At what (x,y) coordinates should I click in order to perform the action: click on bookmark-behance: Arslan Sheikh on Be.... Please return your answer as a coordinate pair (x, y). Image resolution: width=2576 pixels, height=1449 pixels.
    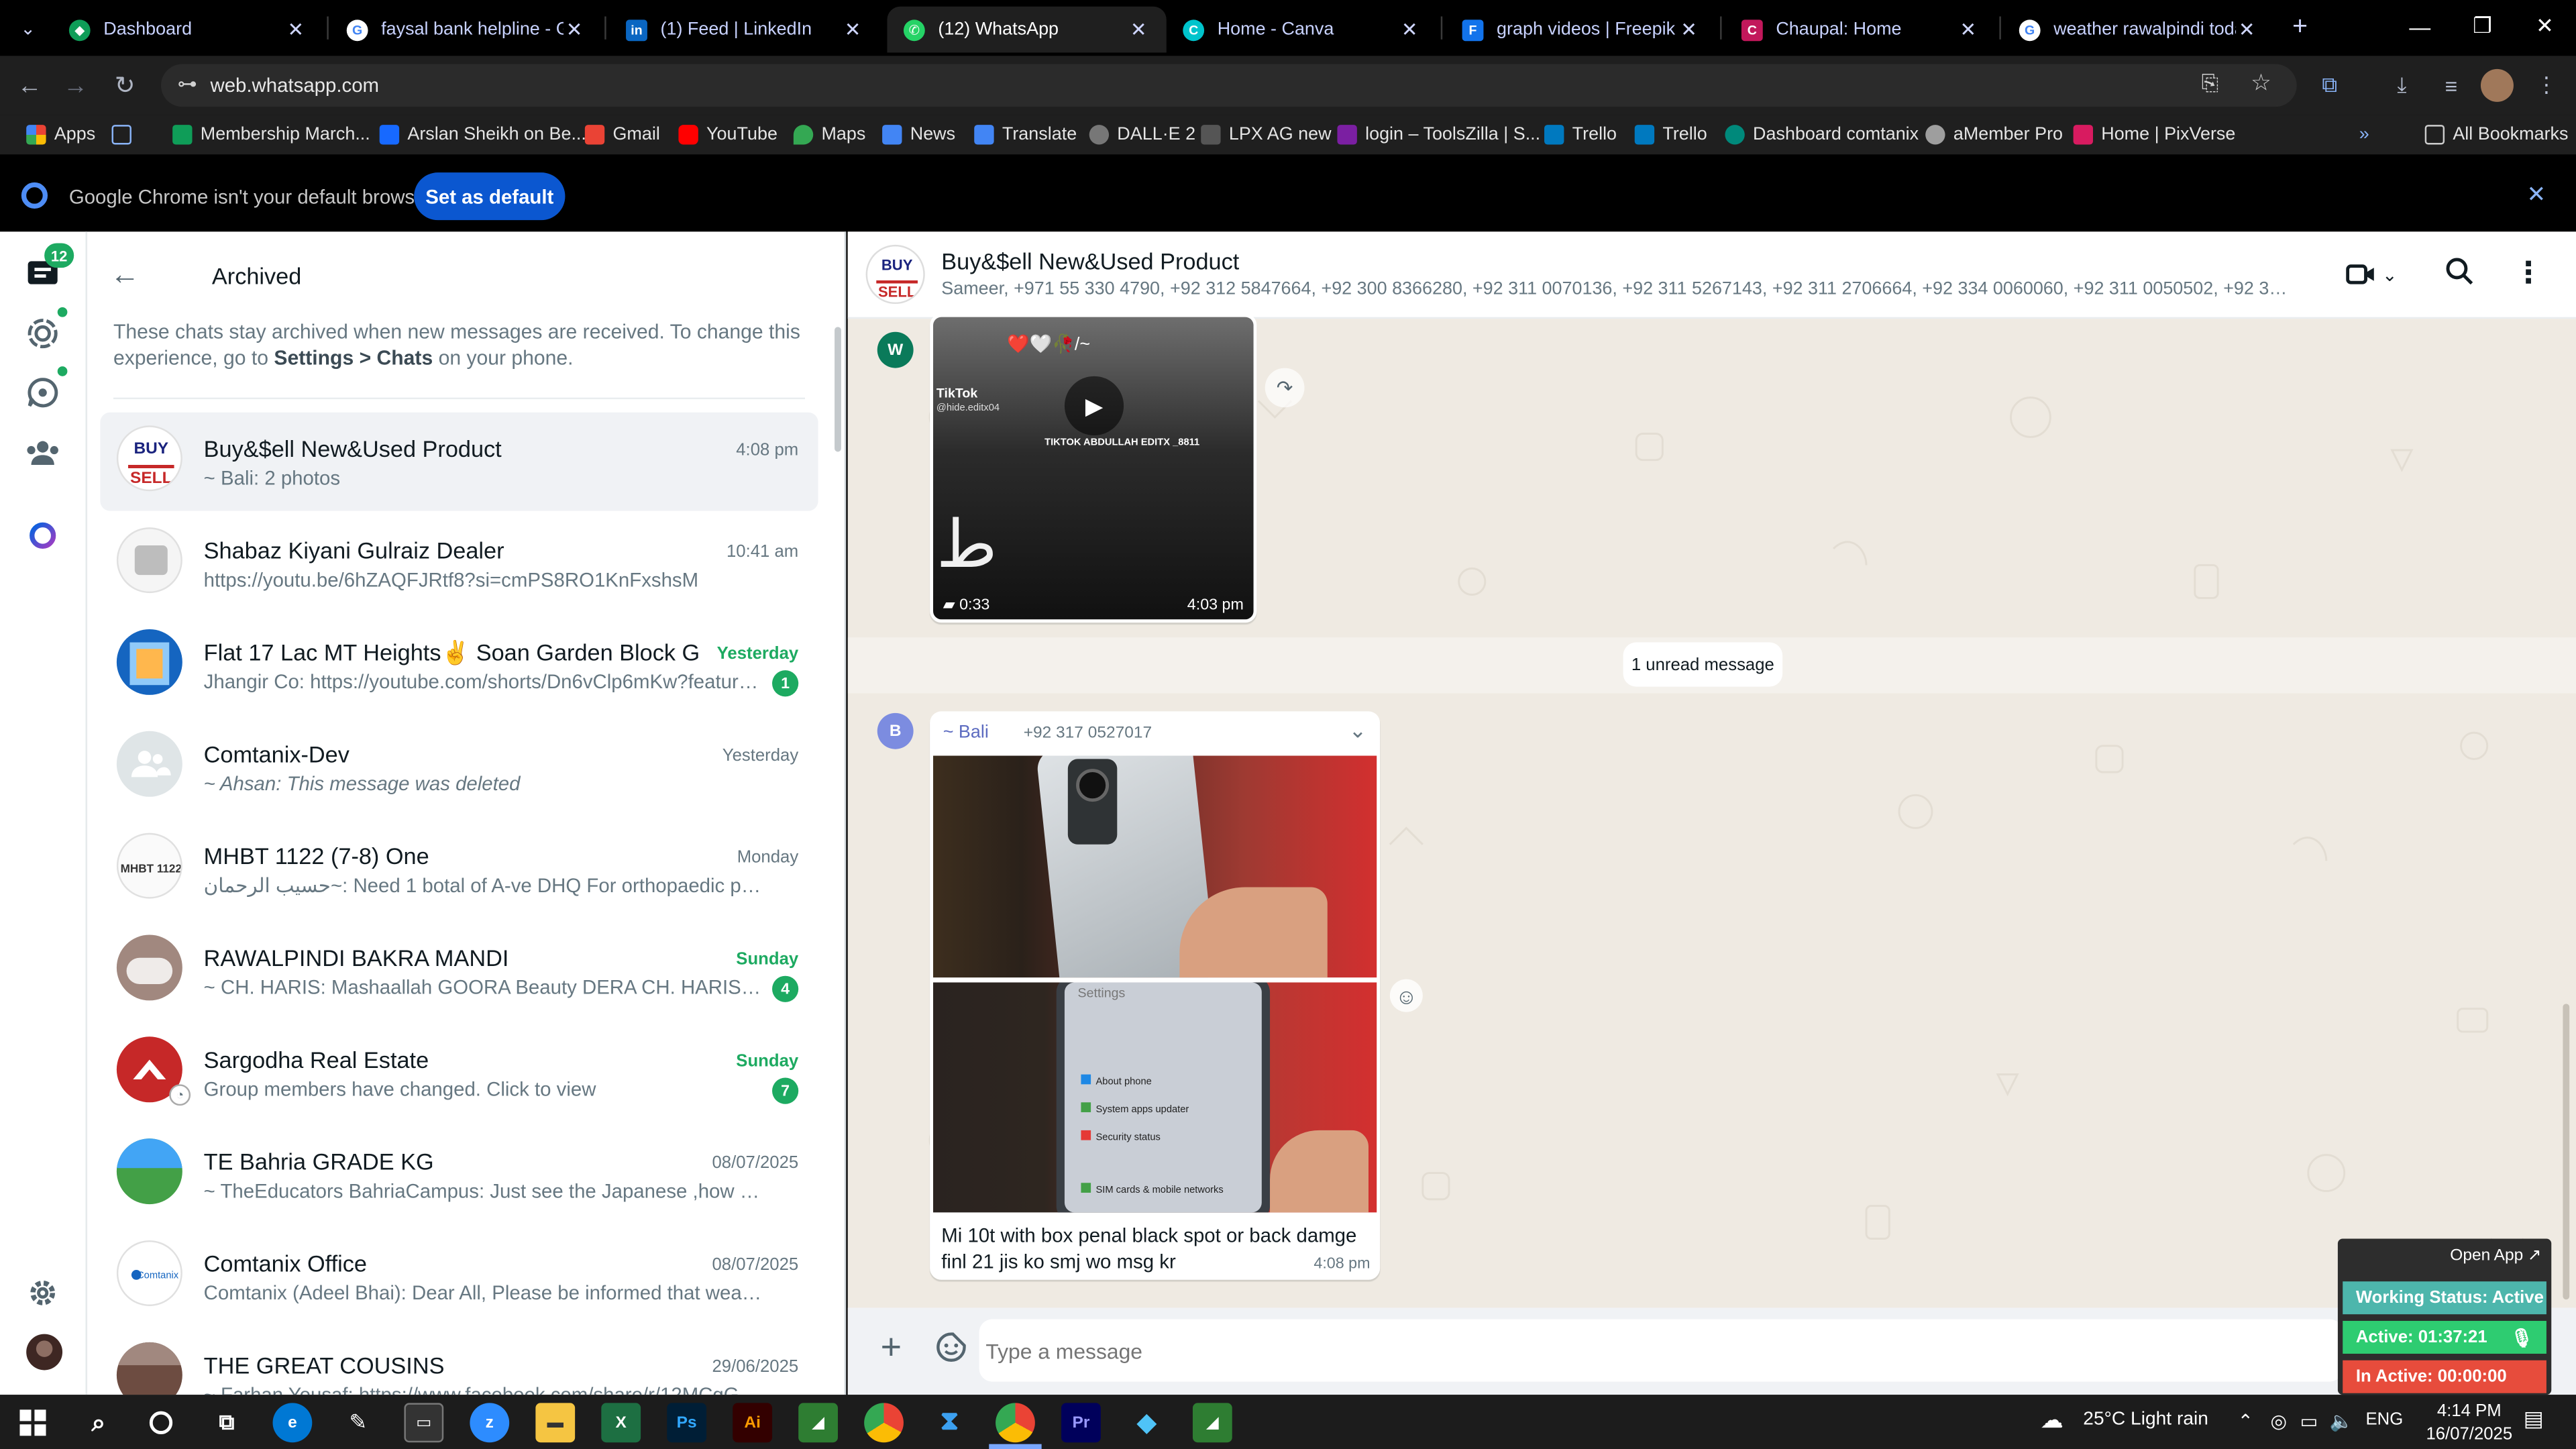
    Looking at the image, I should click on (482, 134).